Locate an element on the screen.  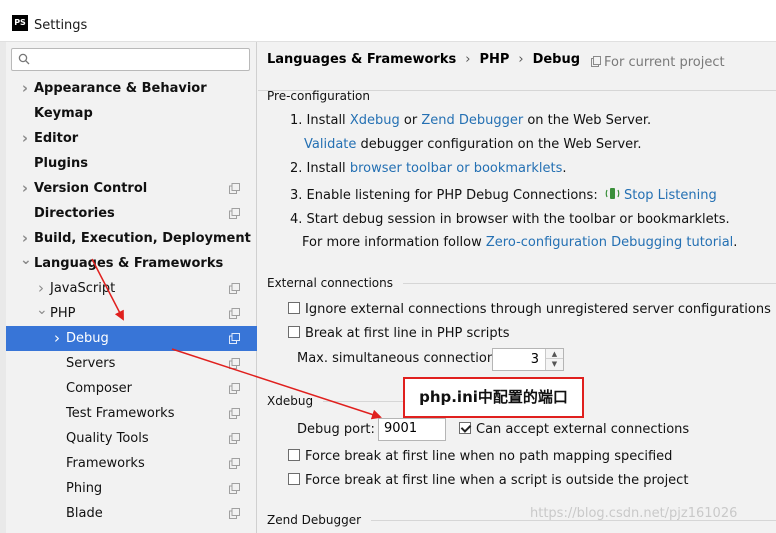
window-title: Settings is located at coordinates (61, 25).